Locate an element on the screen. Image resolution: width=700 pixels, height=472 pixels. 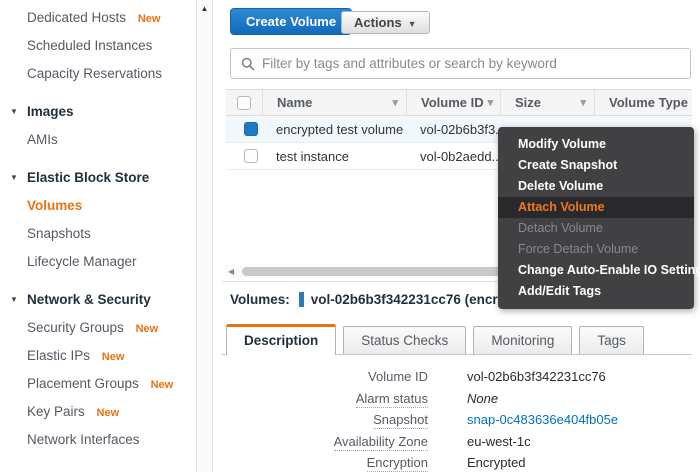
sidebar-item: Elastic IPs New is located at coordinates (98, 356).